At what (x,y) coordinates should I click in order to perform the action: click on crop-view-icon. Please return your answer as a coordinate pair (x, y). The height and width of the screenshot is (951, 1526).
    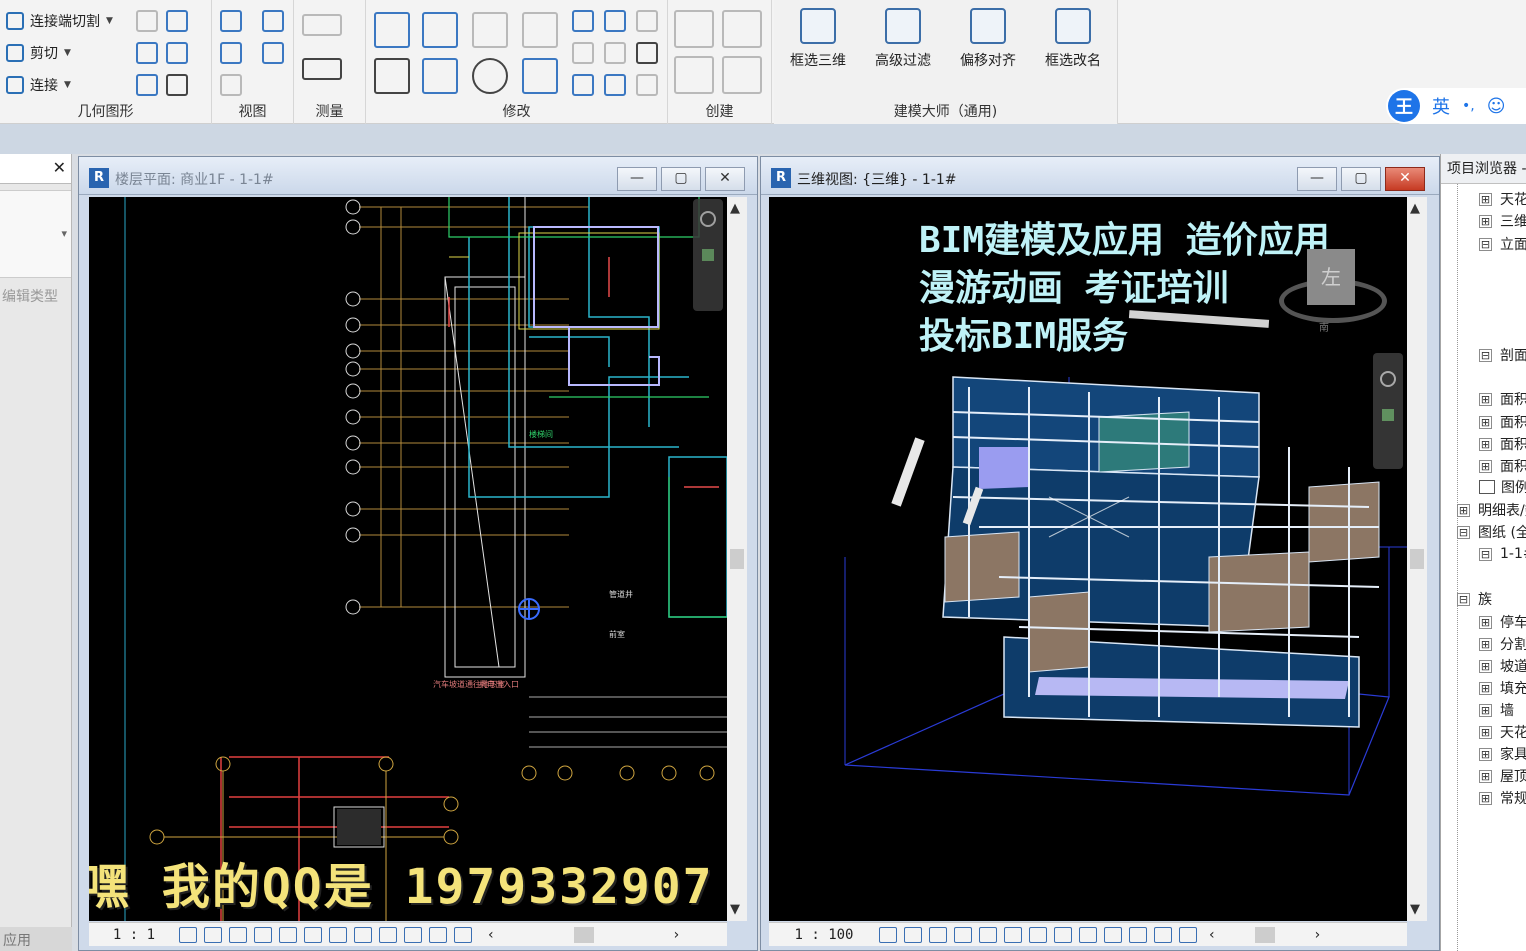
    Looking at the image, I should click on (288, 934).